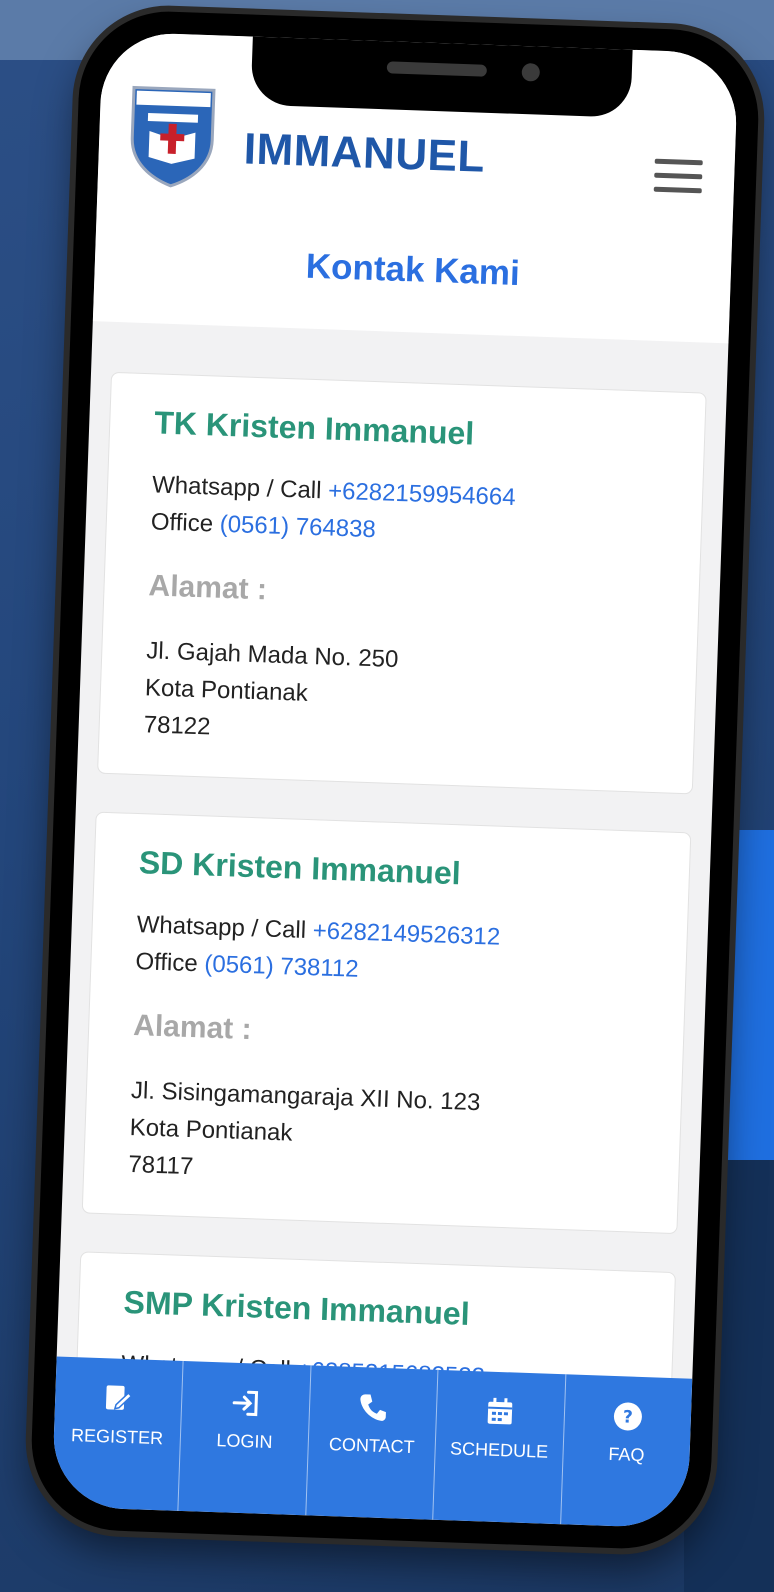 Image resolution: width=774 pixels, height=1592 pixels. Describe the element at coordinates (406, 934) in the screenshot. I see `whatsapp-link: +6282149526312` at that location.